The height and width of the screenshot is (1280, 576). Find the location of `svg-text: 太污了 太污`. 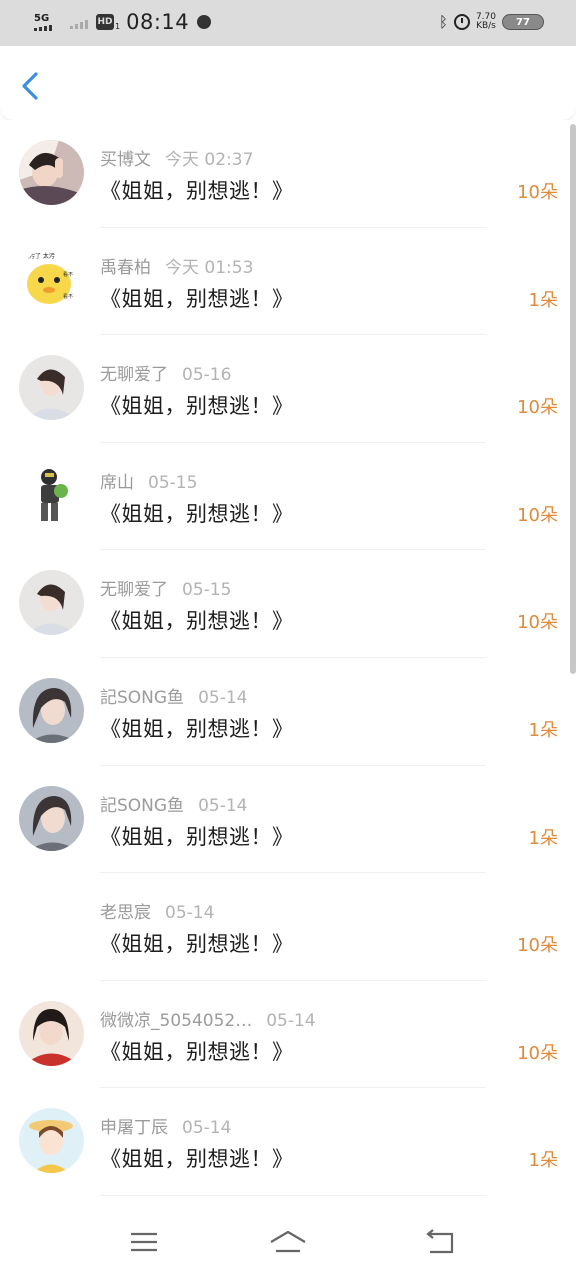

svg-text: 太污了 太污 is located at coordinates (39, 256).